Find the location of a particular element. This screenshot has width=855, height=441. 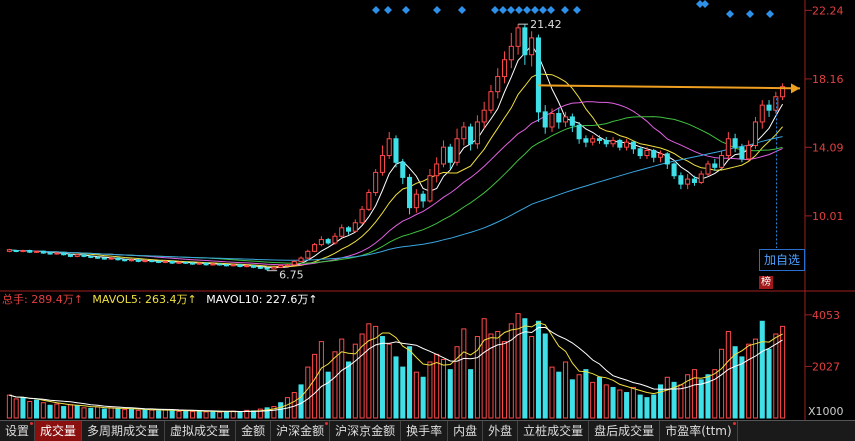

tab-dot-icon is located at coordinates (327, 423).